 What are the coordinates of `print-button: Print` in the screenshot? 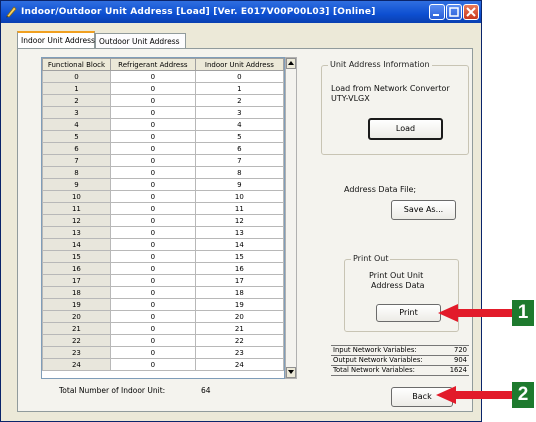 It's located at (408, 313).